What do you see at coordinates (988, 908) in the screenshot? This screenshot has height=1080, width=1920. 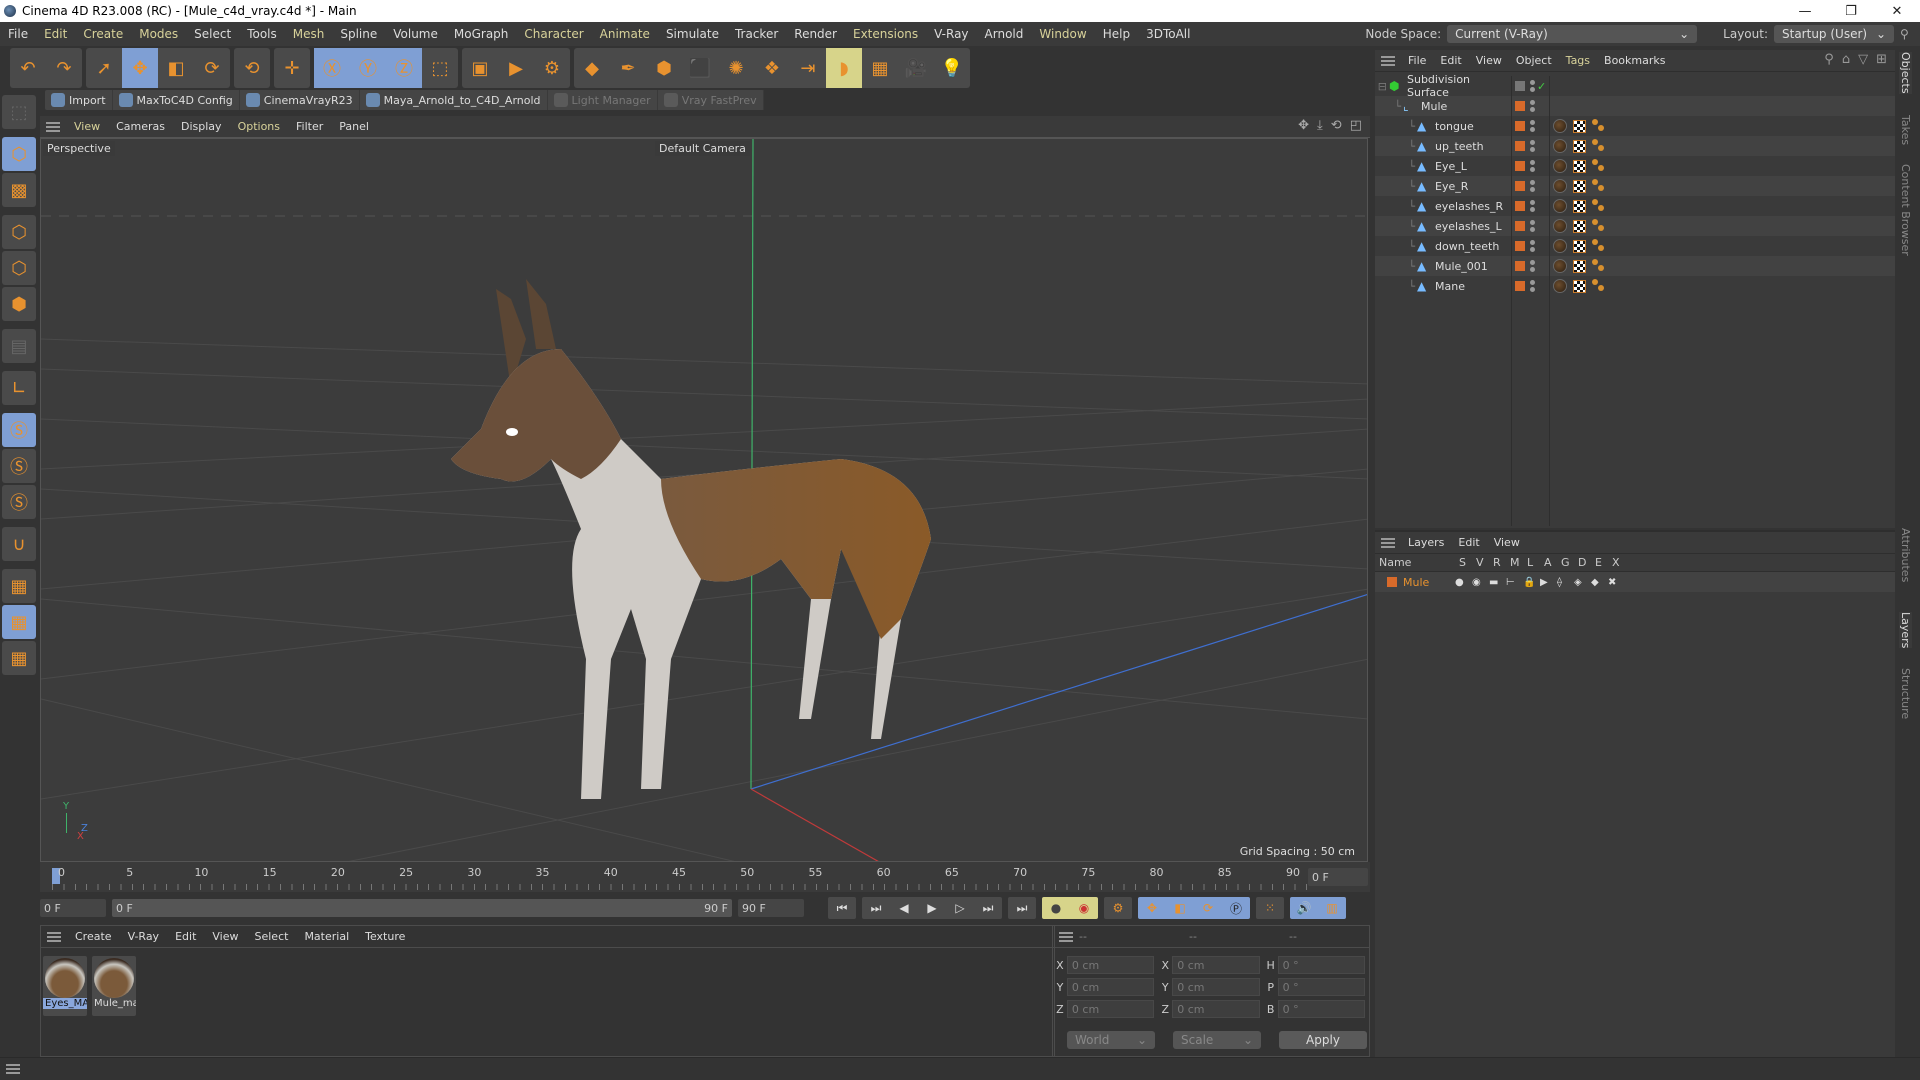 I see `next-key-button: ⏭` at bounding box center [988, 908].